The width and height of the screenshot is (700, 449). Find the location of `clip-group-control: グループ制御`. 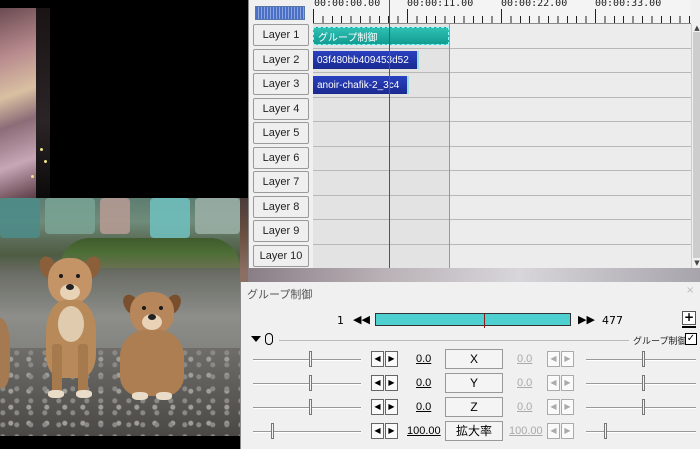

clip-group-control: グループ制御 is located at coordinates (381, 36).